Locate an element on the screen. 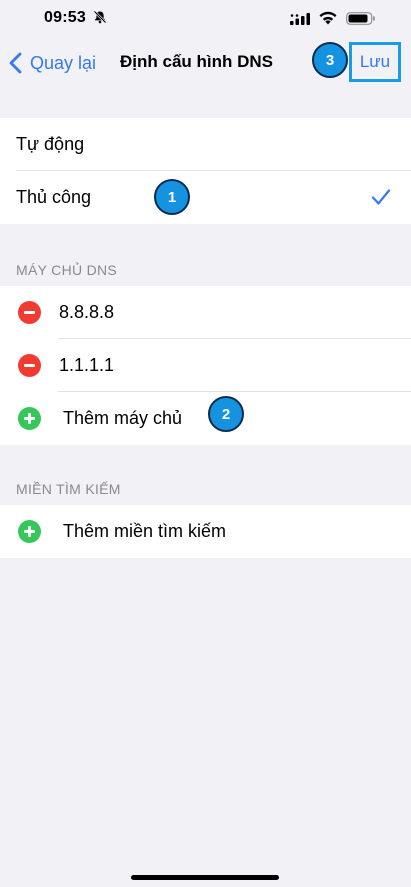 This screenshot has height=887, width=411. battery-icon is located at coordinates (360, 18).